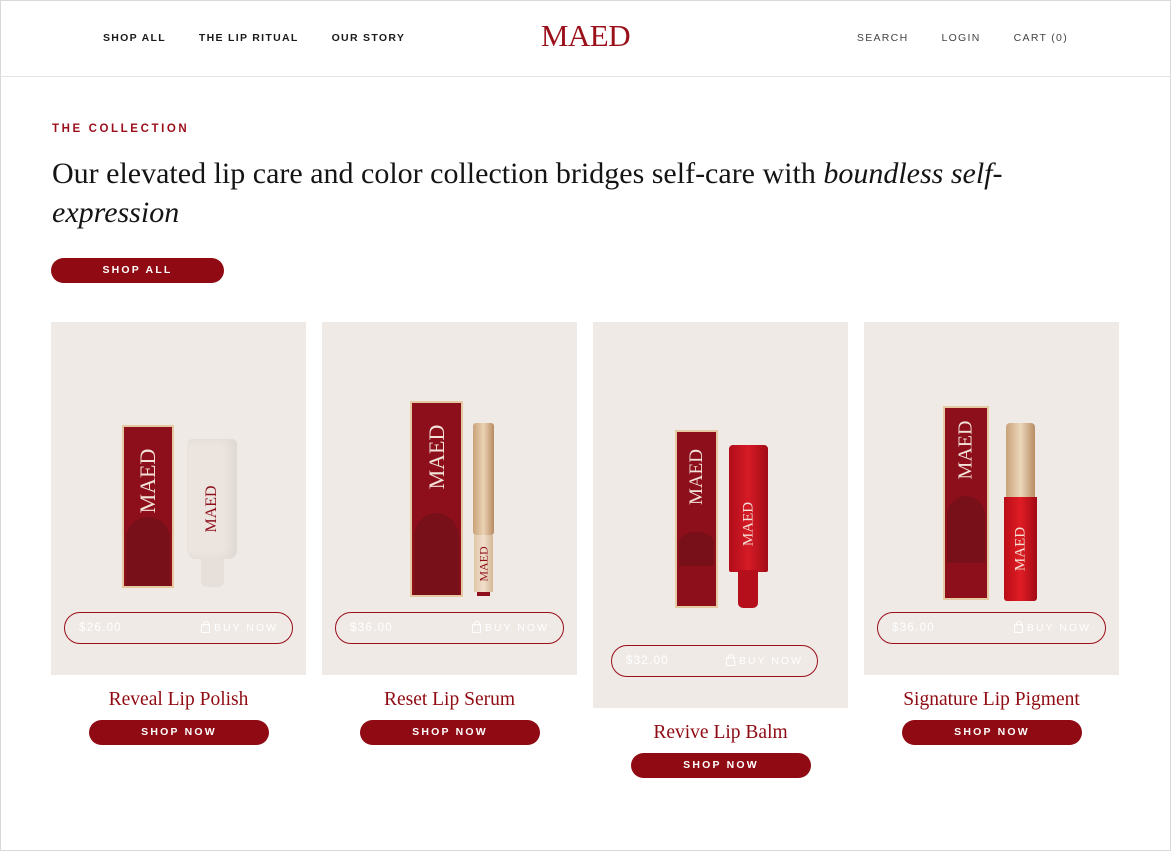 The height and width of the screenshot is (851, 1171). I want to click on product-name: Reset Lip Serum, so click(449, 700).